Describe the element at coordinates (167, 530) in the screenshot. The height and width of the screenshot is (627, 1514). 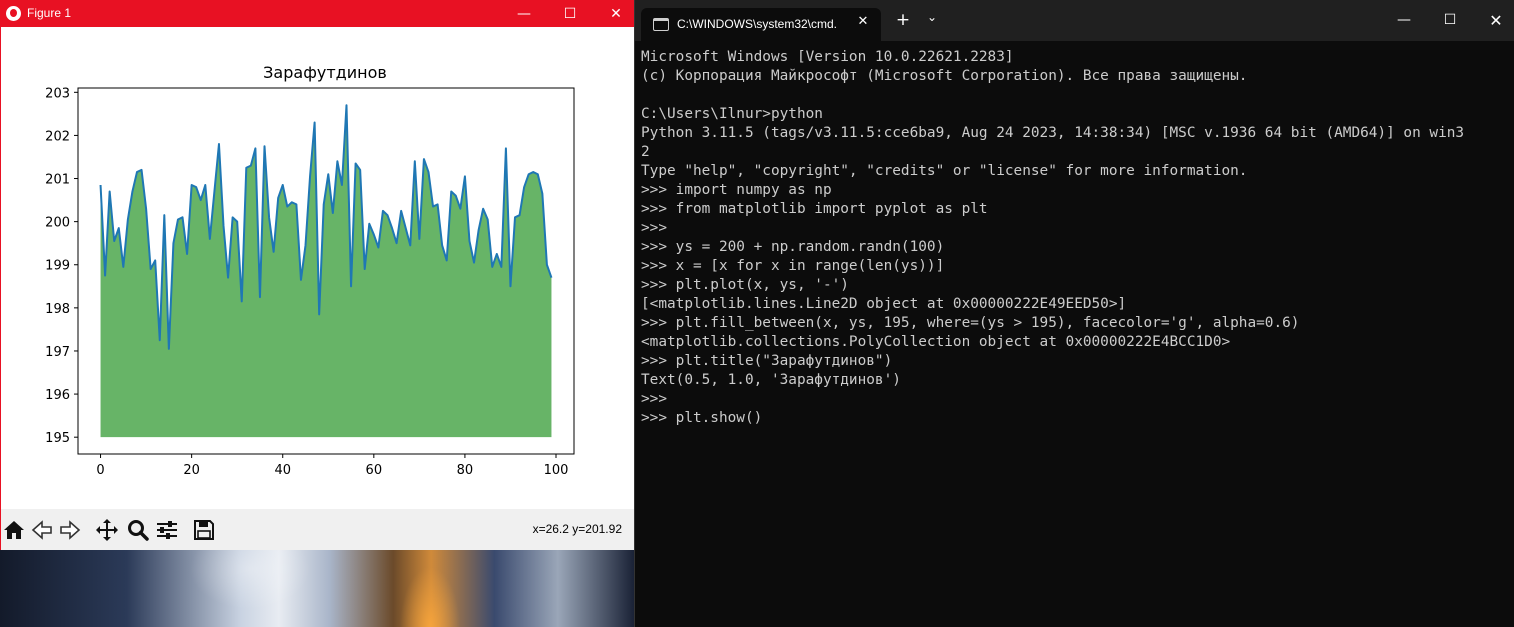
I see `configure-subplots-icon` at that location.